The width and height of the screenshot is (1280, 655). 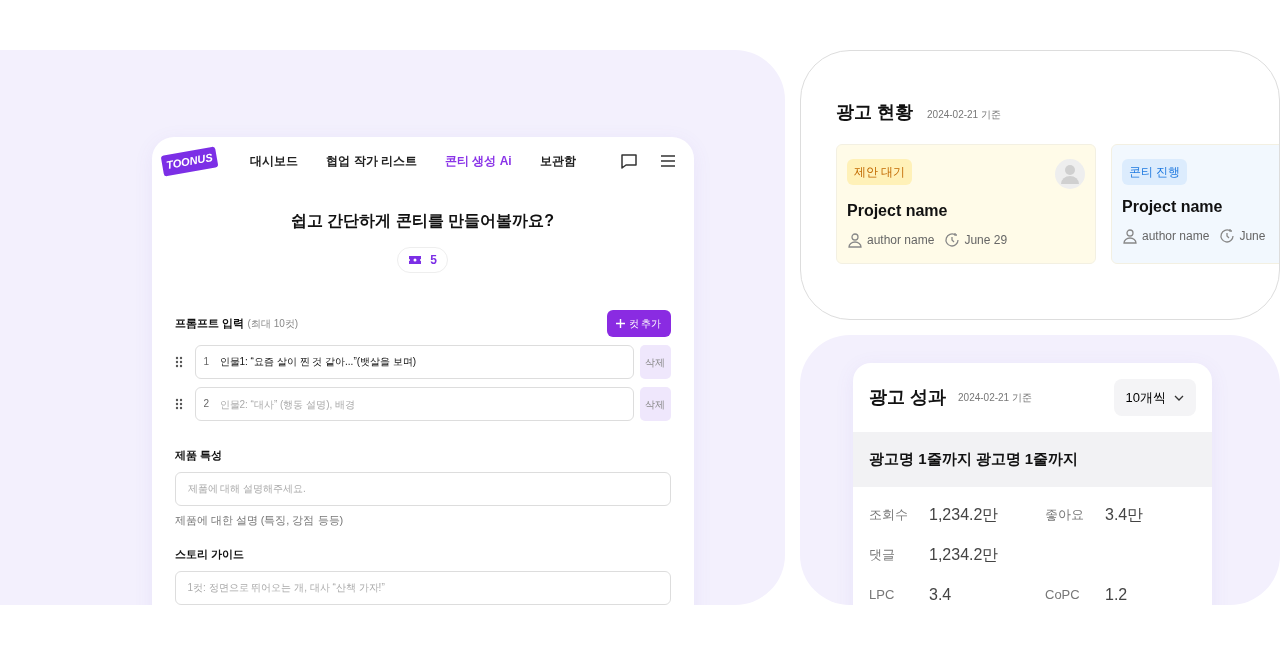 What do you see at coordinates (478, 161) in the screenshot?
I see `nav-link: 콘티 생성 Ai` at bounding box center [478, 161].